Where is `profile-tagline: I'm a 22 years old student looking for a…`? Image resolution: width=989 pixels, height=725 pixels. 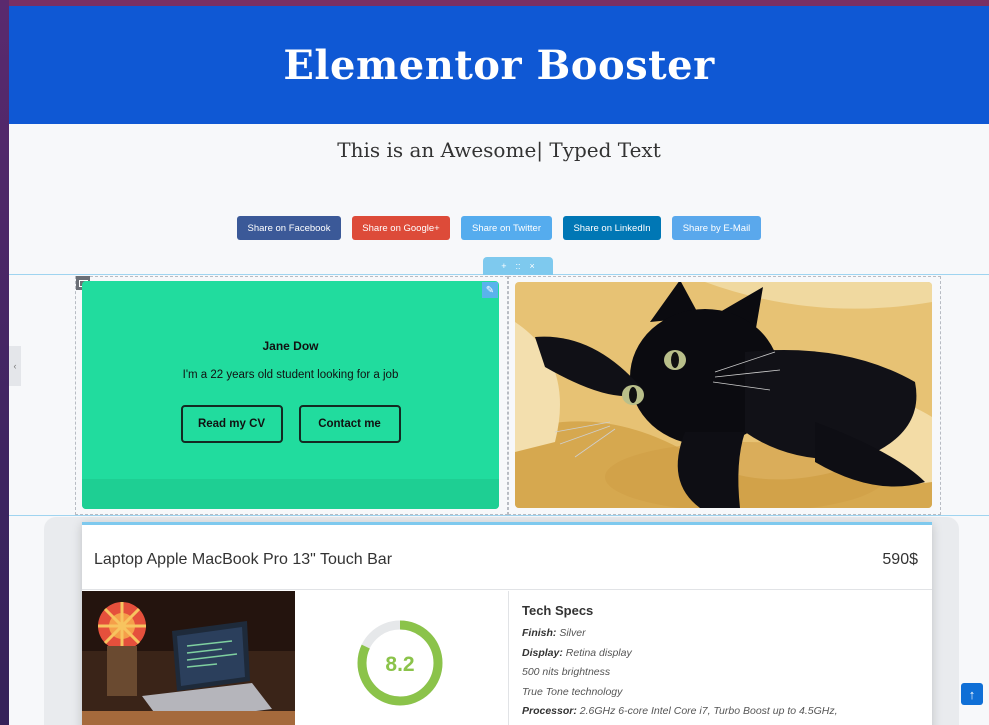
profile-tagline: I'm a 22 years old student looking for a… is located at coordinates (290, 375).